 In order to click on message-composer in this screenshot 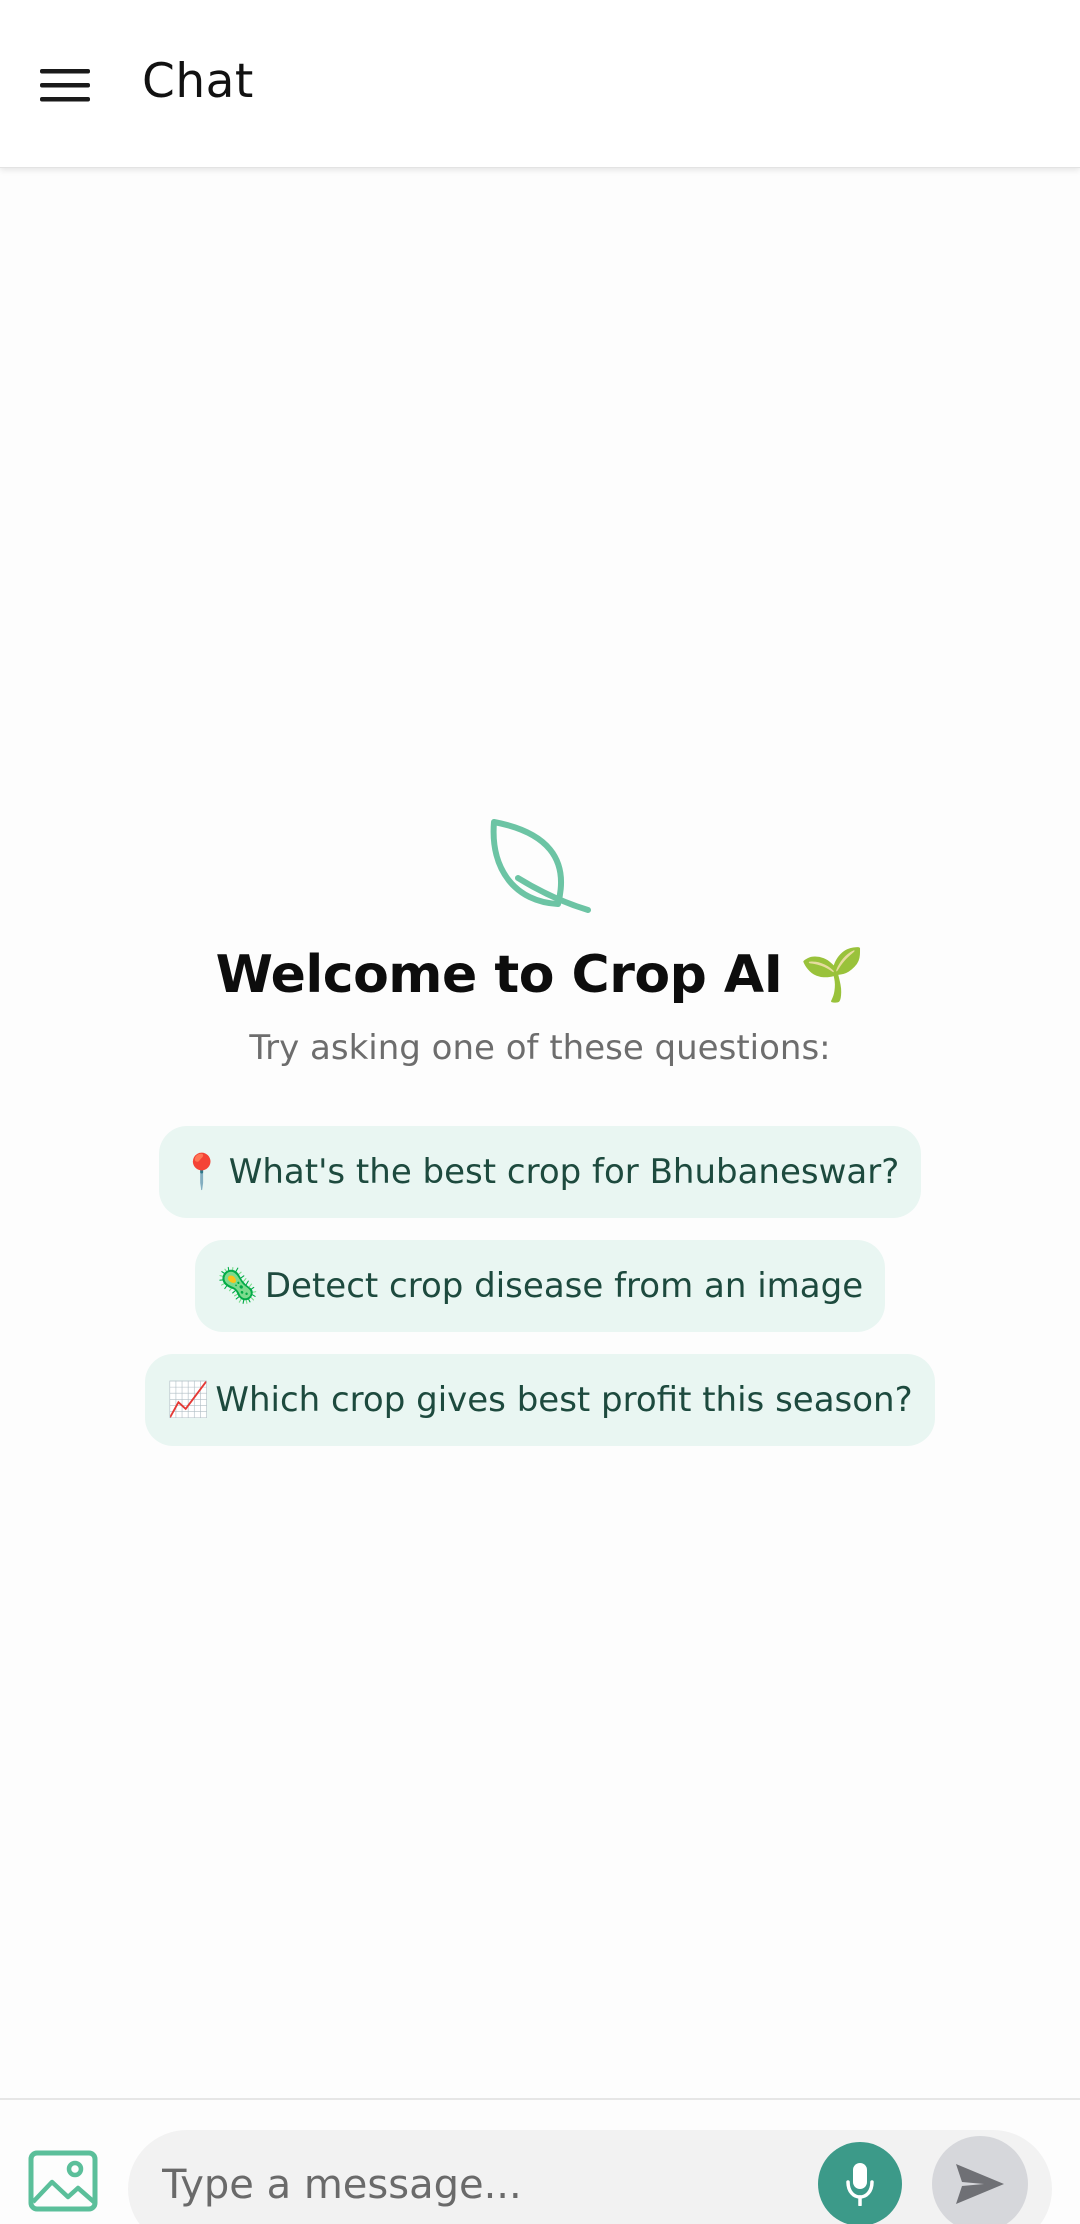, I will do `click(540, 2161)`.